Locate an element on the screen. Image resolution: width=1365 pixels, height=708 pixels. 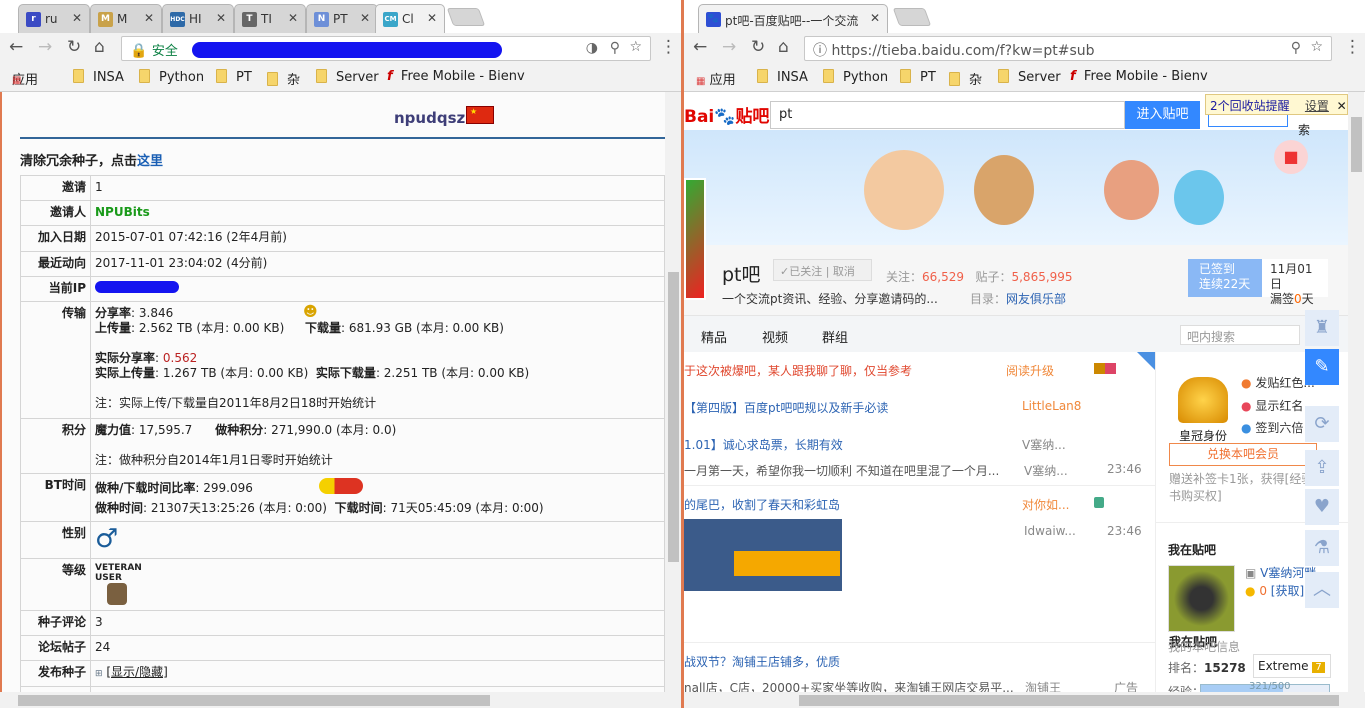
thread-title: 于这次被爆吧，某人跟我聊了聊，仅当参考 is located at coordinates (798, 370).